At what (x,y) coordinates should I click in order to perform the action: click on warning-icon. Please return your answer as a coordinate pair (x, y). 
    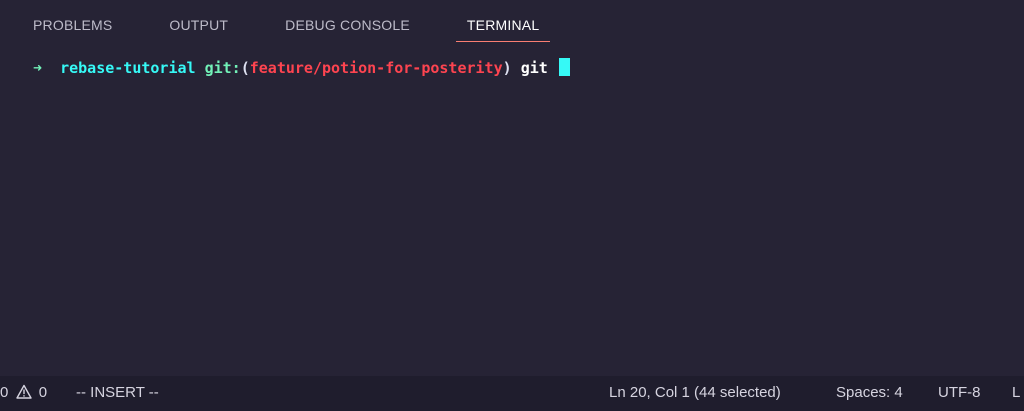
    Looking at the image, I should click on (23, 391).